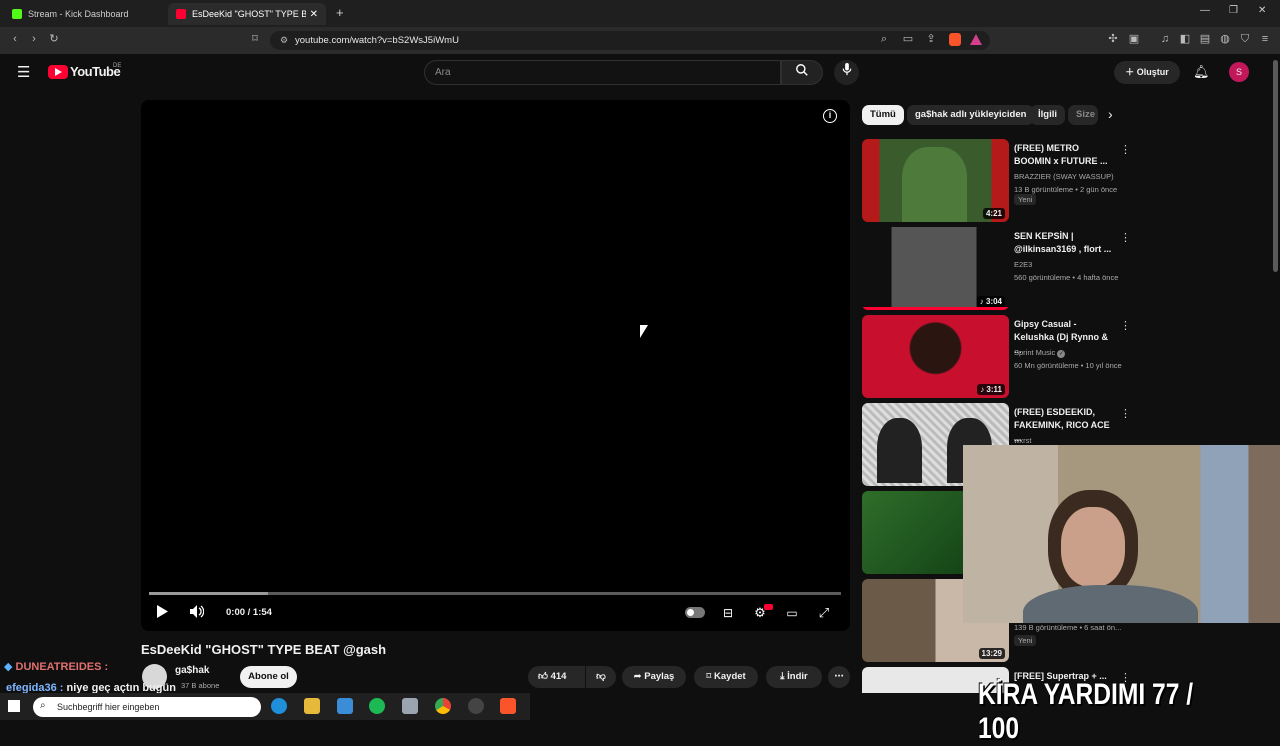 The width and height of the screenshot is (1280, 746). Describe the element at coordinates (1205, 10) in the screenshot. I see `minimize-icon: —` at that location.